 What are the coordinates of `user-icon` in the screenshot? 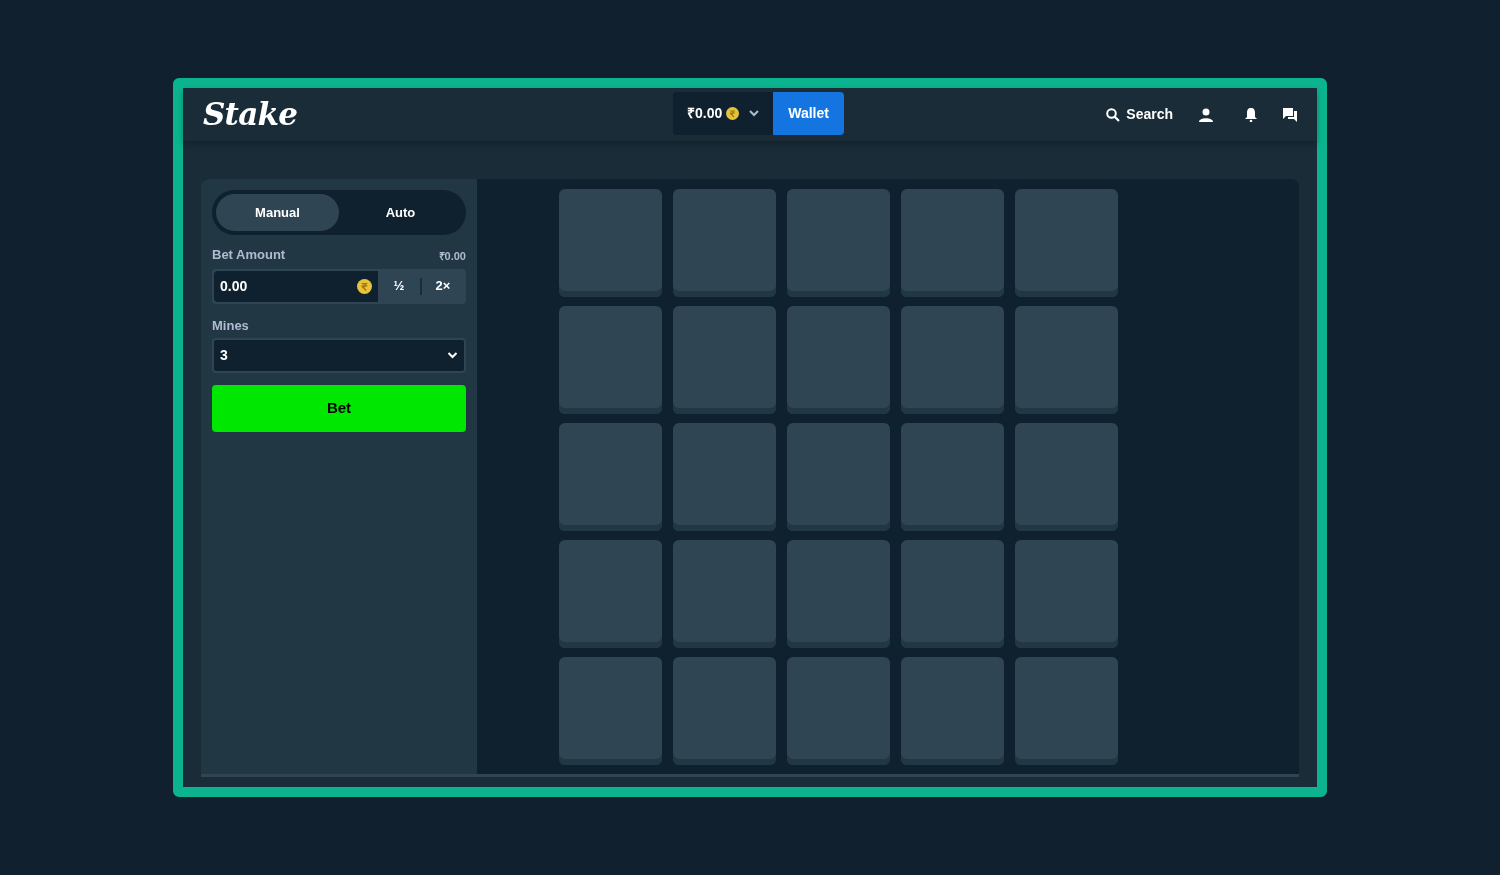 It's located at (1206, 114).